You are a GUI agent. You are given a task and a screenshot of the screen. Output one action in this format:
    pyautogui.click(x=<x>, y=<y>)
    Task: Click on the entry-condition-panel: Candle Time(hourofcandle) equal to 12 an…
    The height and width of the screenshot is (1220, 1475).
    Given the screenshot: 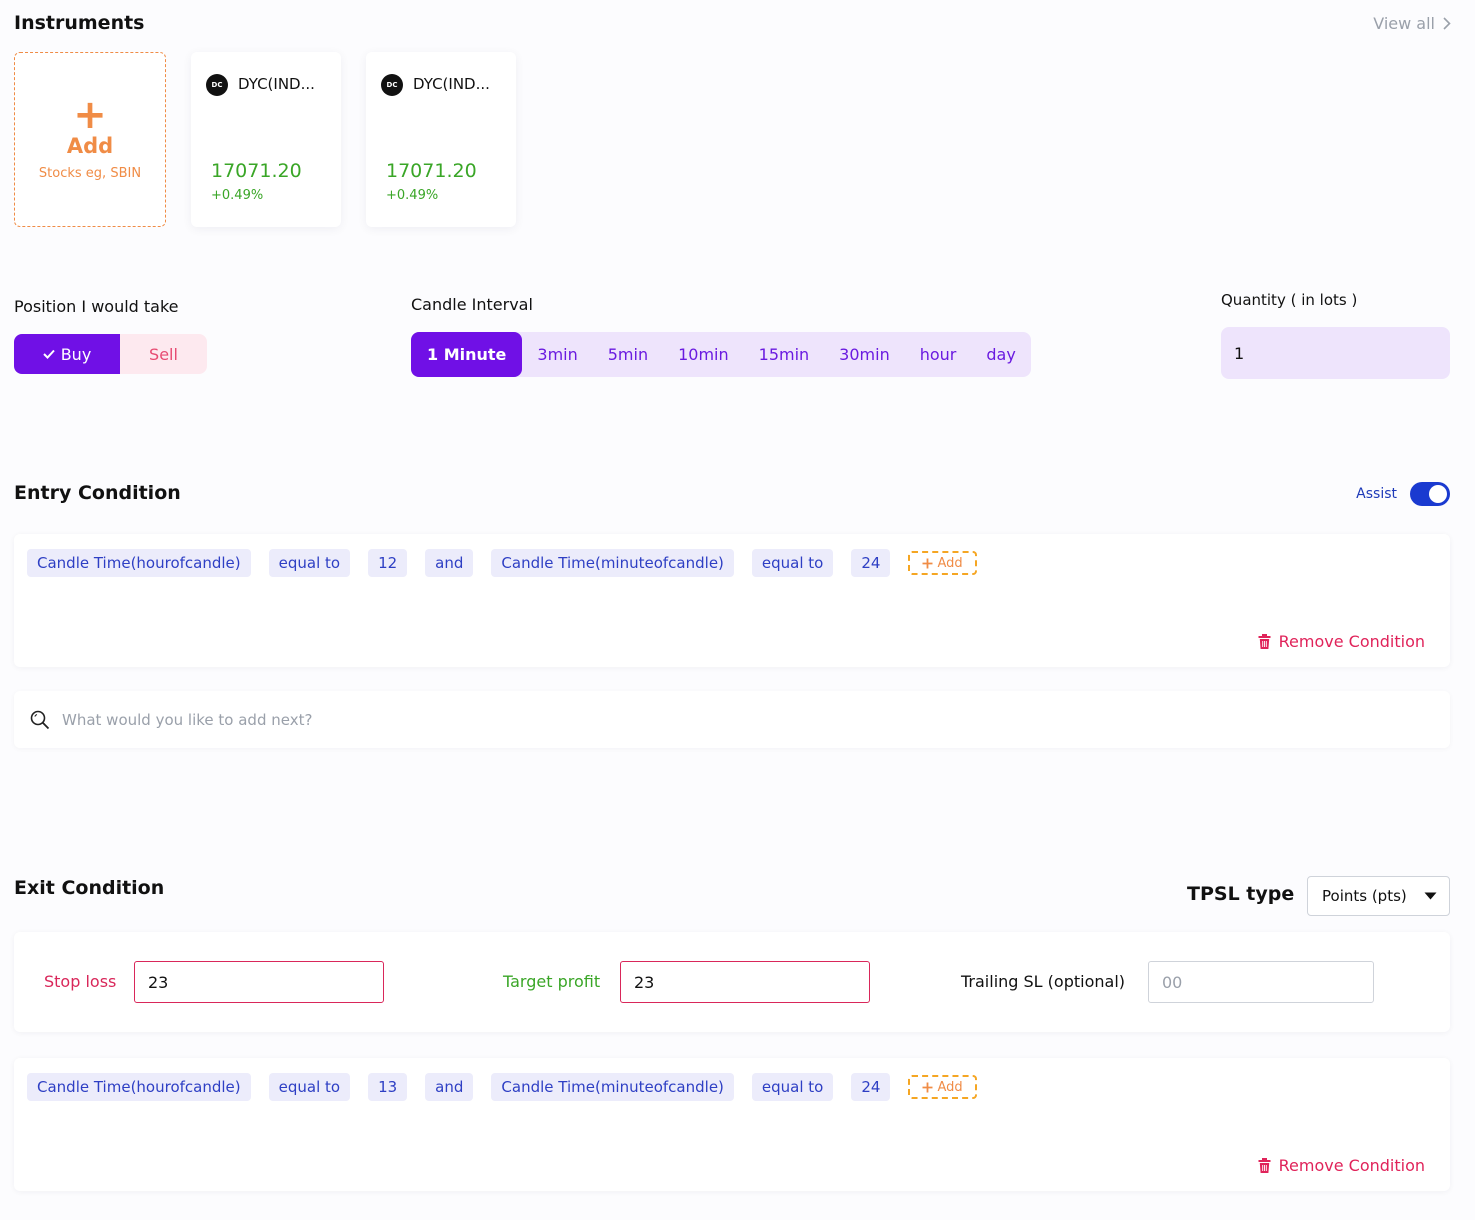 What is the action you would take?
    pyautogui.click(x=732, y=600)
    